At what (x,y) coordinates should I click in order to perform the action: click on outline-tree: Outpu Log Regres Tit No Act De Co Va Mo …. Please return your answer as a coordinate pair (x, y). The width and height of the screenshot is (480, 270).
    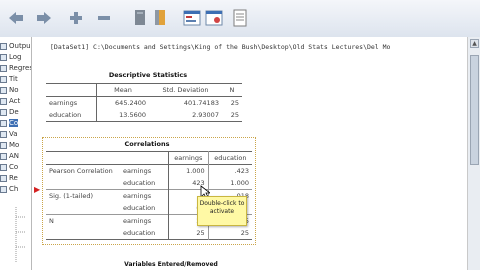
    Looking at the image, I should click on (15, 118).